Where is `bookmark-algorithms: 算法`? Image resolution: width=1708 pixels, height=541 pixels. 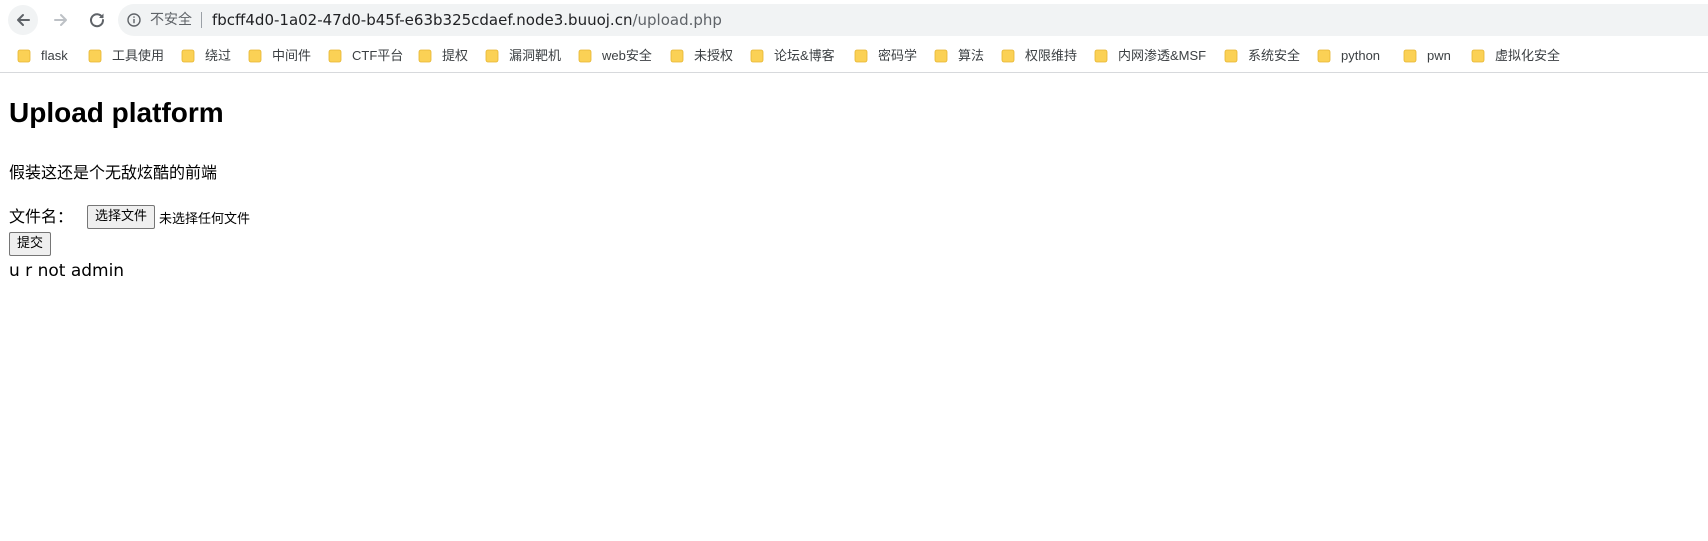
bookmark-algorithms: 算法 is located at coordinates (959, 56).